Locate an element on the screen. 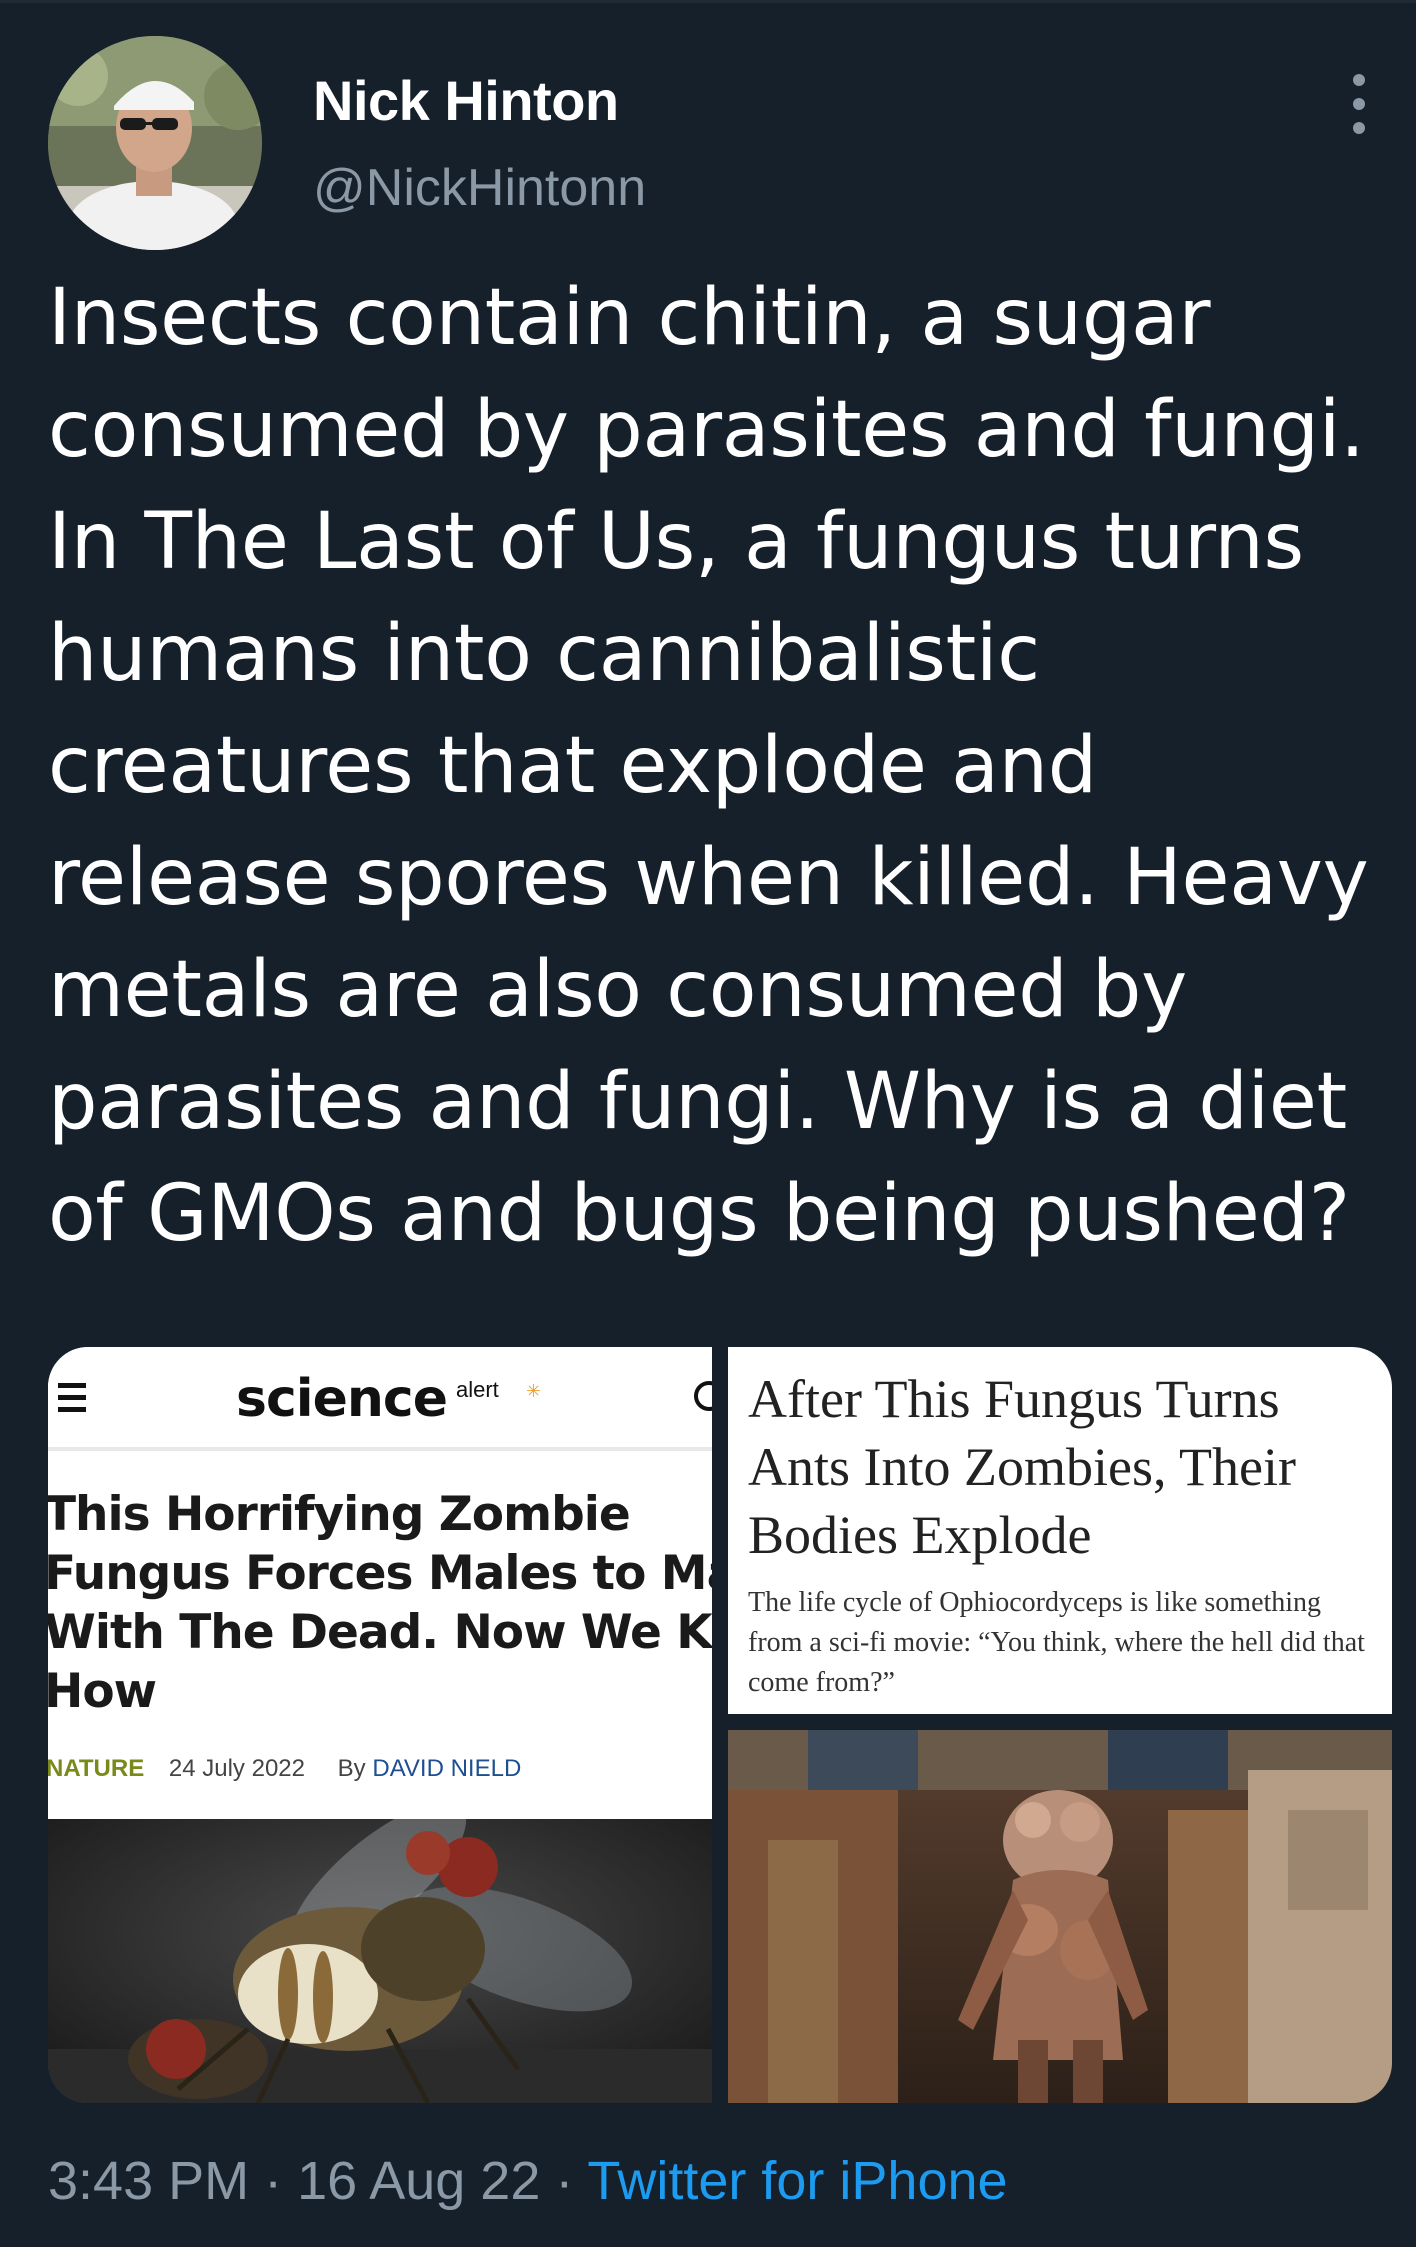  sparkle-icon: ✳ is located at coordinates (534, 1391).